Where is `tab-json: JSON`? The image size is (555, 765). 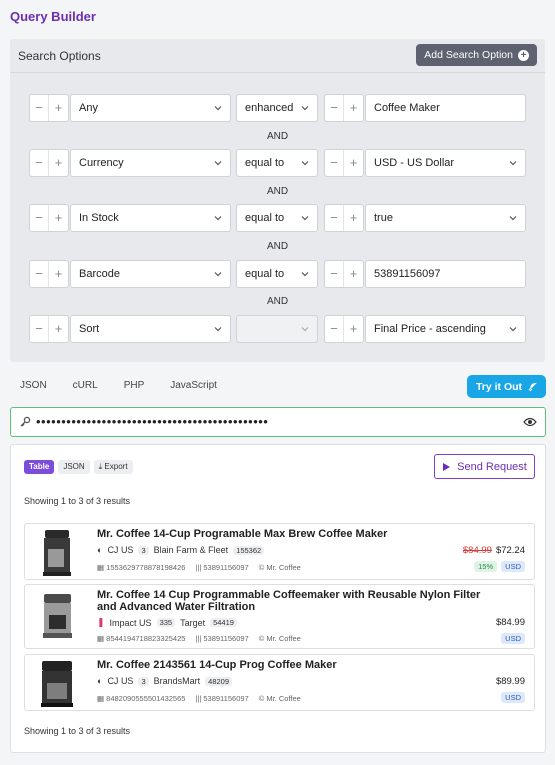 tab-json: JSON is located at coordinates (33, 385).